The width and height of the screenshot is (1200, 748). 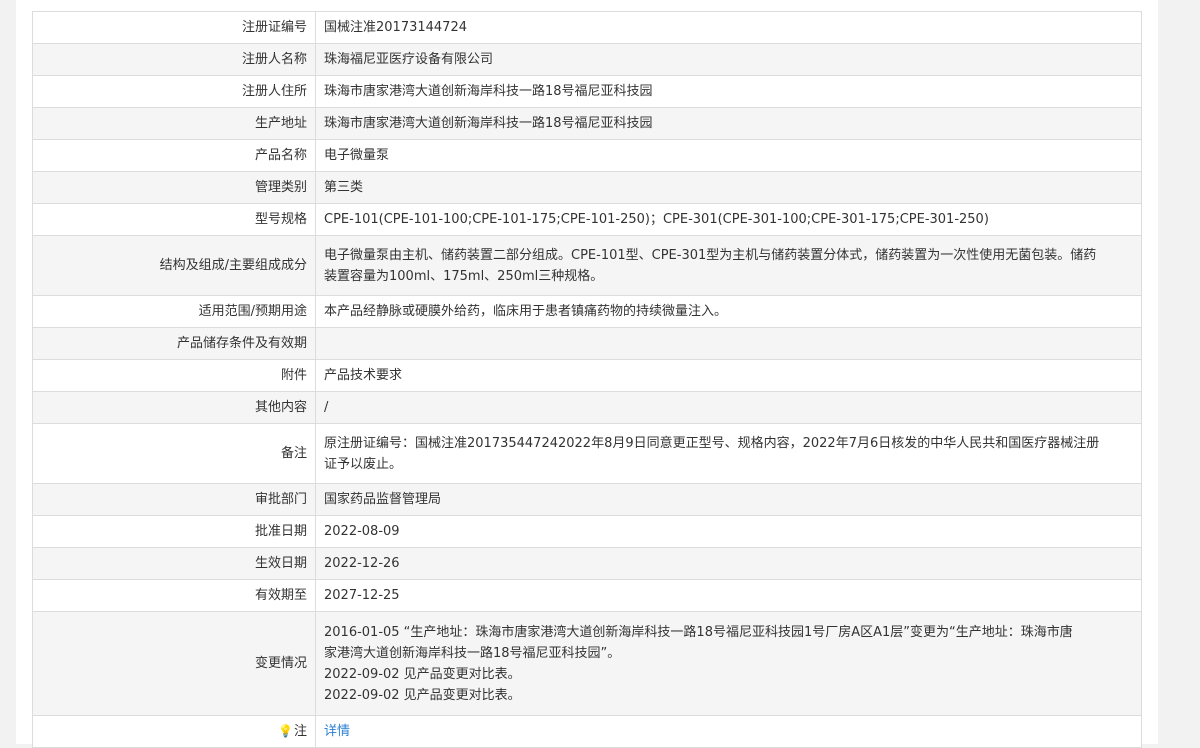 What do you see at coordinates (728, 155) in the screenshot?
I see `row-value: 电子微量泵` at bounding box center [728, 155].